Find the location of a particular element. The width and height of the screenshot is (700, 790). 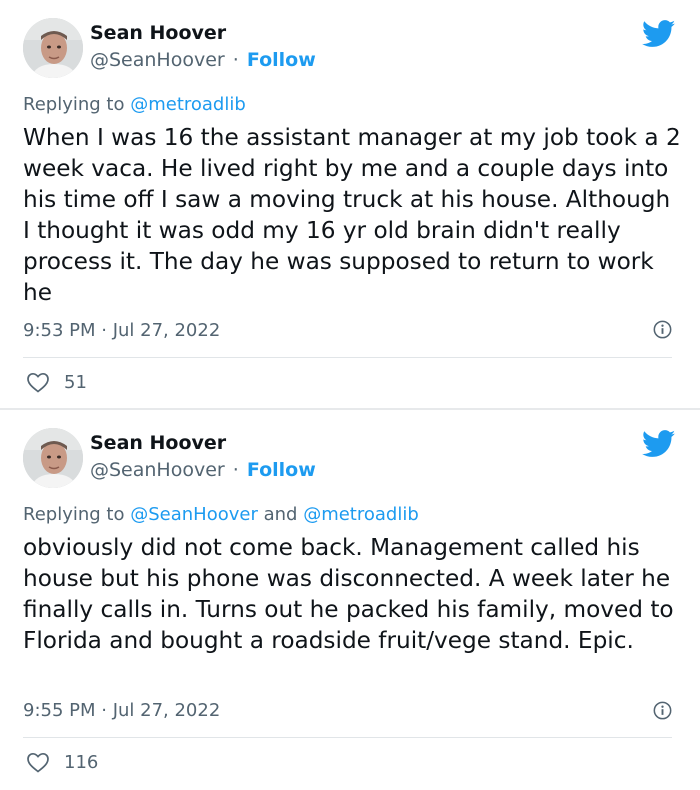

tweet-timestamp: 9:55 PM · Jul 27, 2022 is located at coordinates (121, 710).